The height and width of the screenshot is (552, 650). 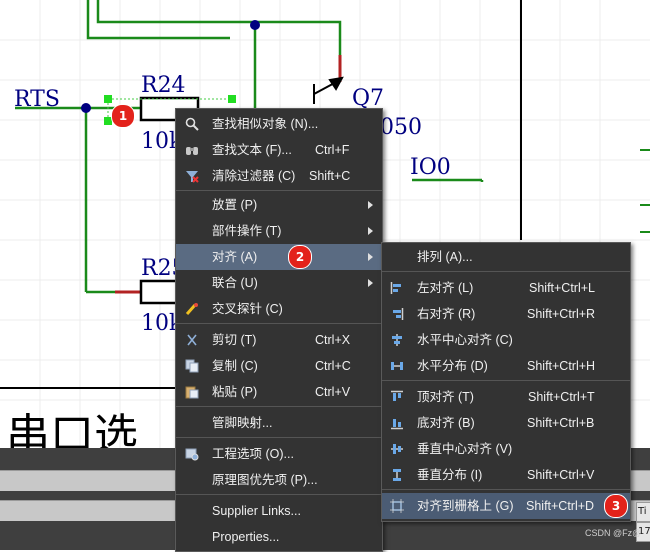 I want to click on menu-item-part-actions: 部件操作 (T), so click(x=279, y=231).